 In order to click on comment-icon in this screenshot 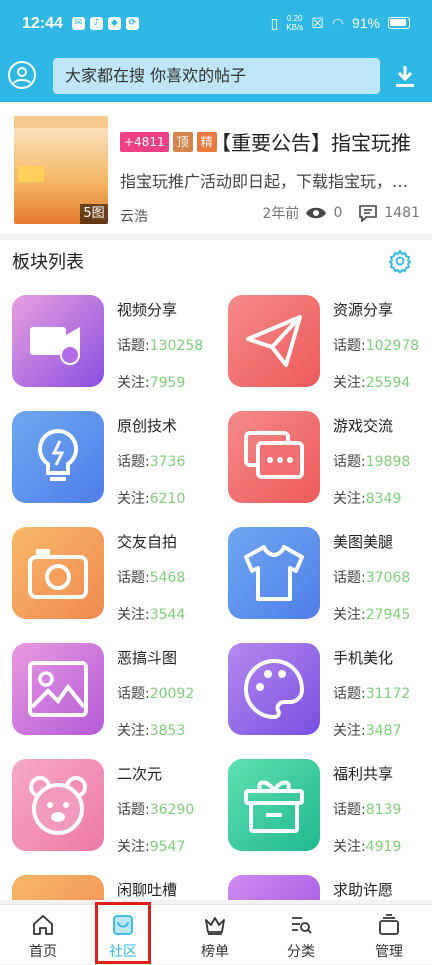, I will do `click(368, 213)`.